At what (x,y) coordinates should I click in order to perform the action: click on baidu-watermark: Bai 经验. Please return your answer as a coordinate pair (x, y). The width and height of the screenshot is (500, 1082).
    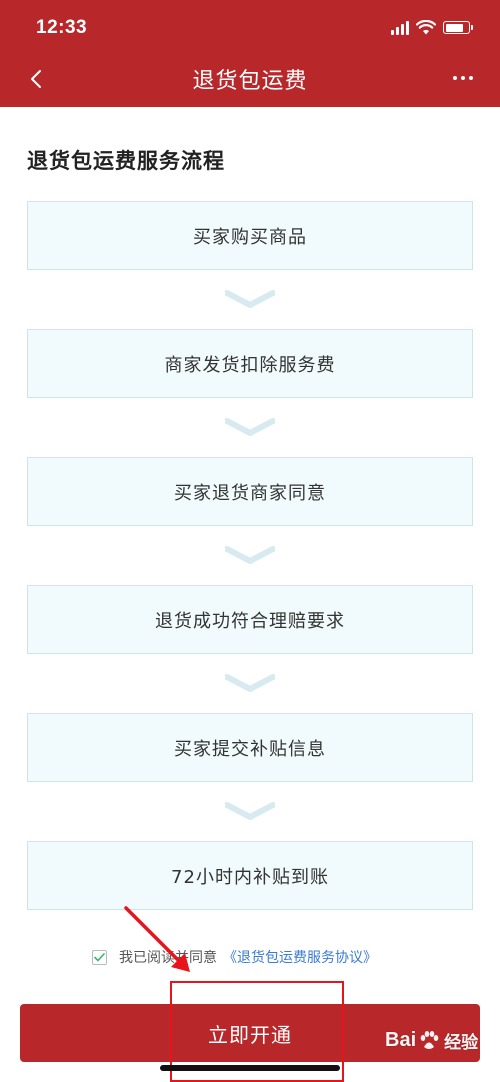
    Looking at the image, I should click on (431, 1040).